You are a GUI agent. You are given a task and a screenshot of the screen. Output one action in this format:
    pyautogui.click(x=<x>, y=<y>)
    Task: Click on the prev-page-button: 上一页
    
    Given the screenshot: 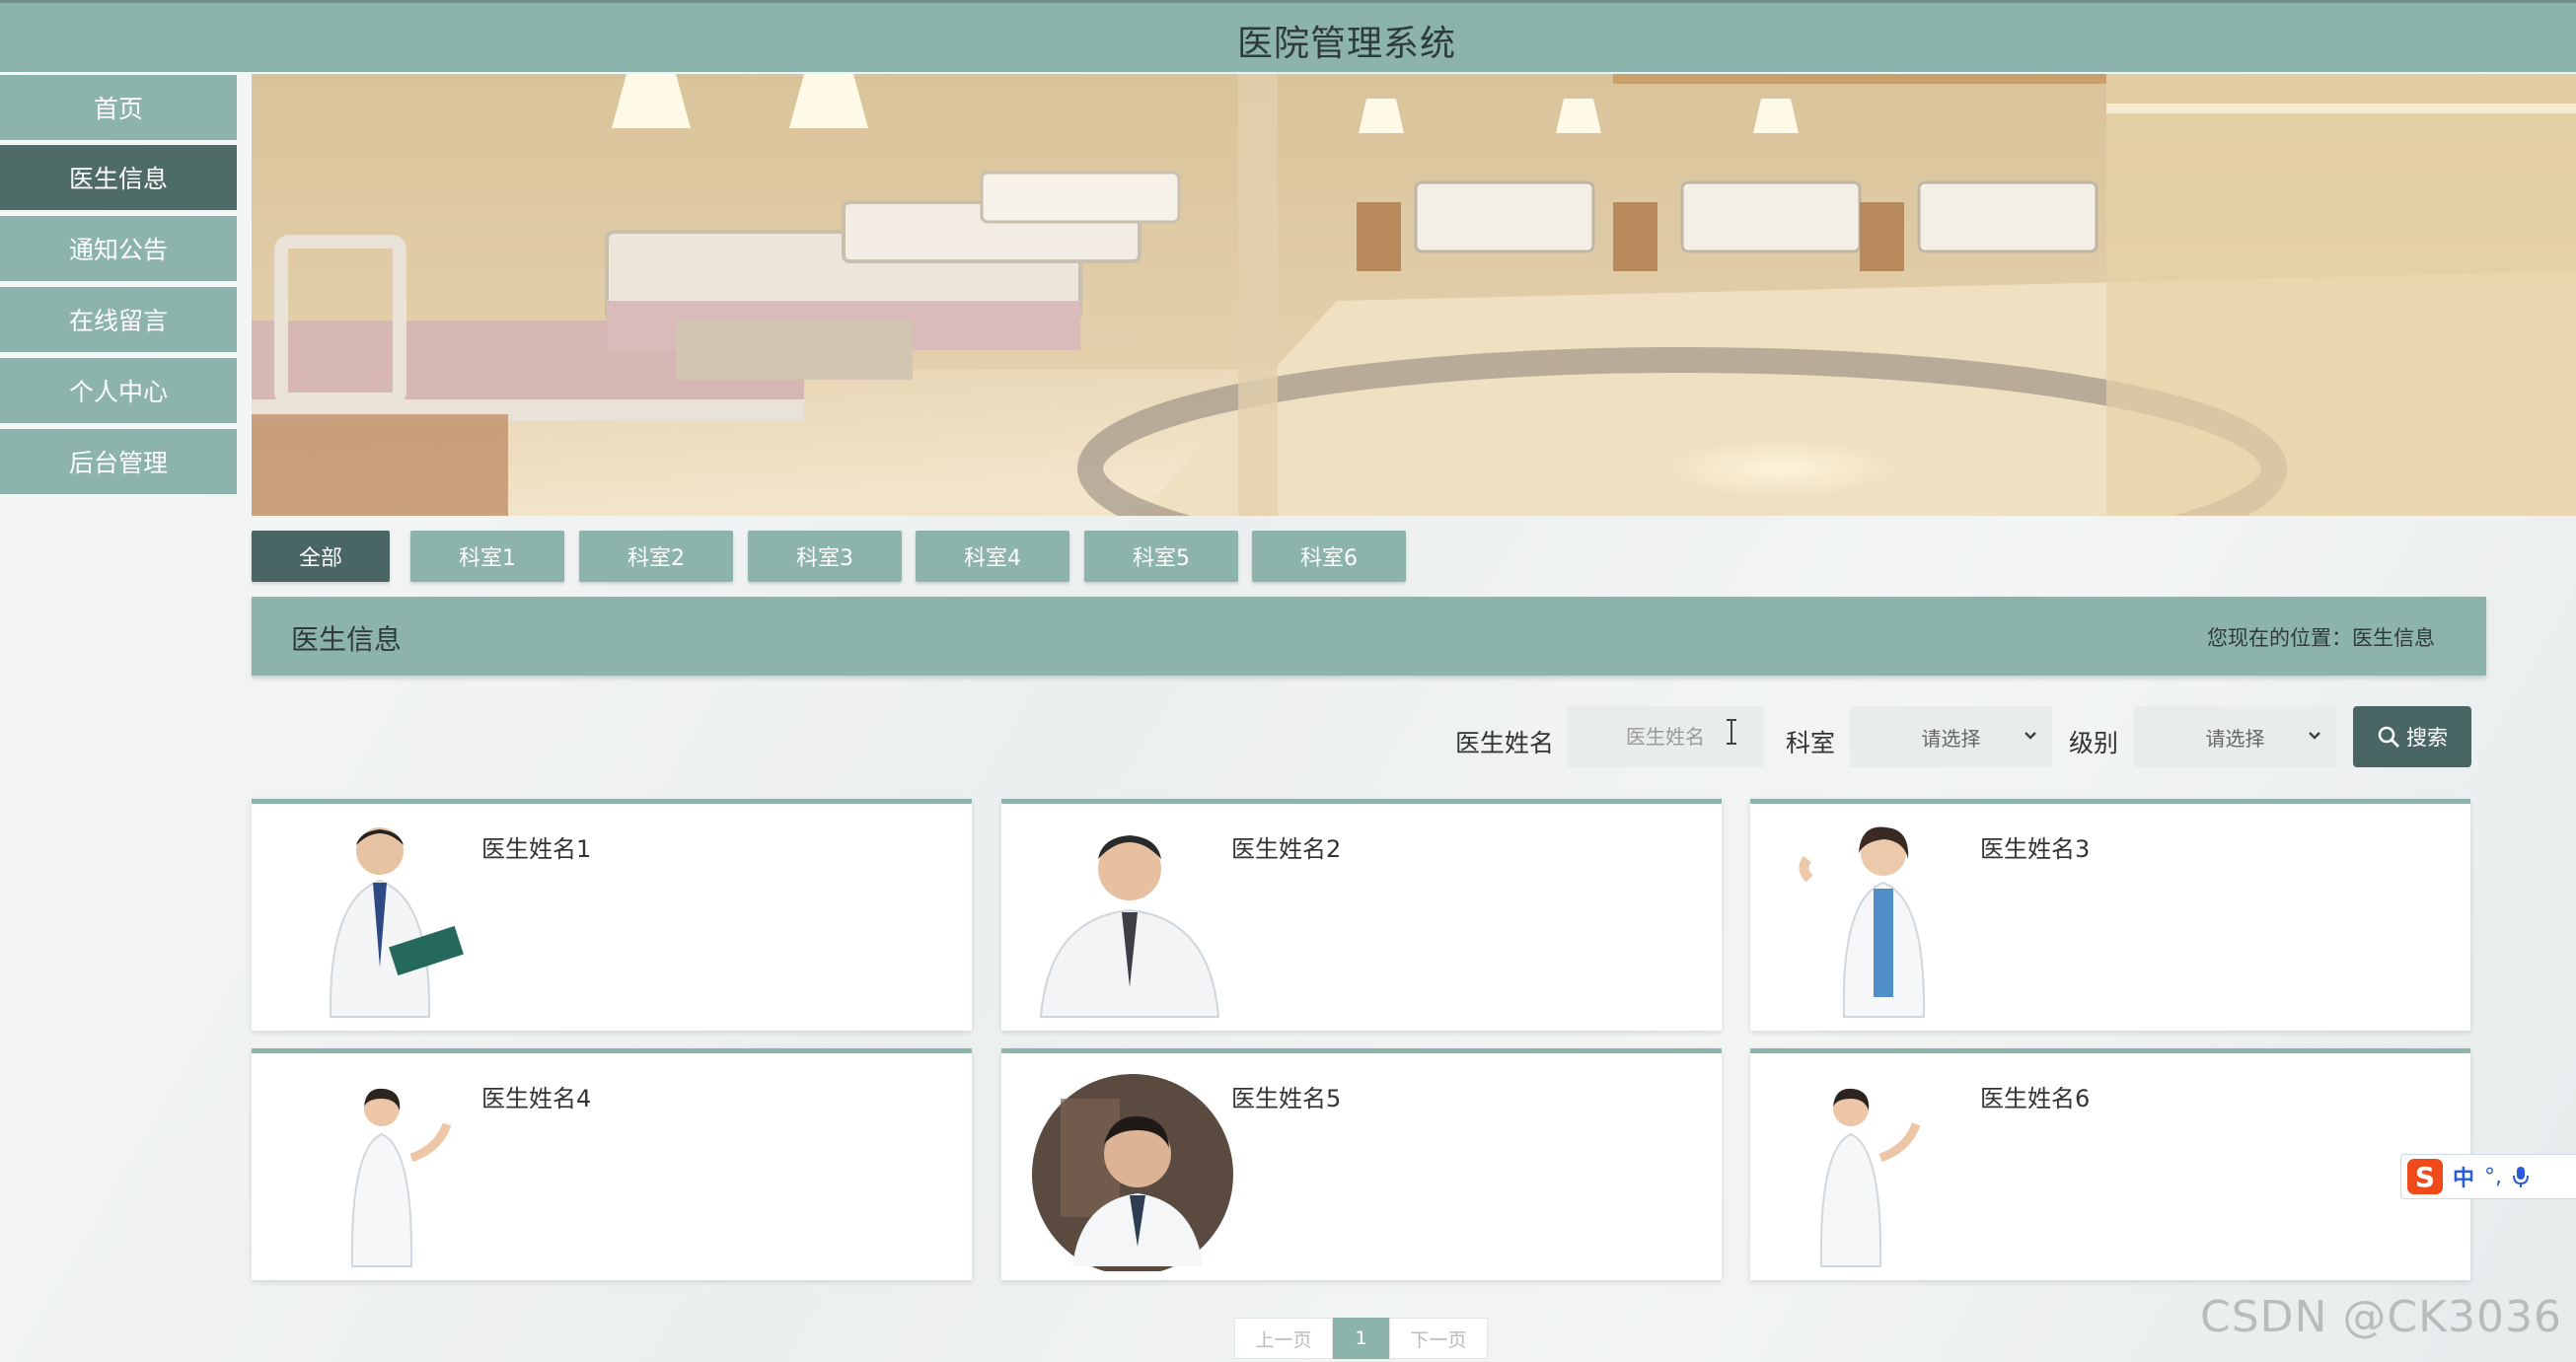 What is the action you would take?
    pyautogui.click(x=1283, y=1338)
    